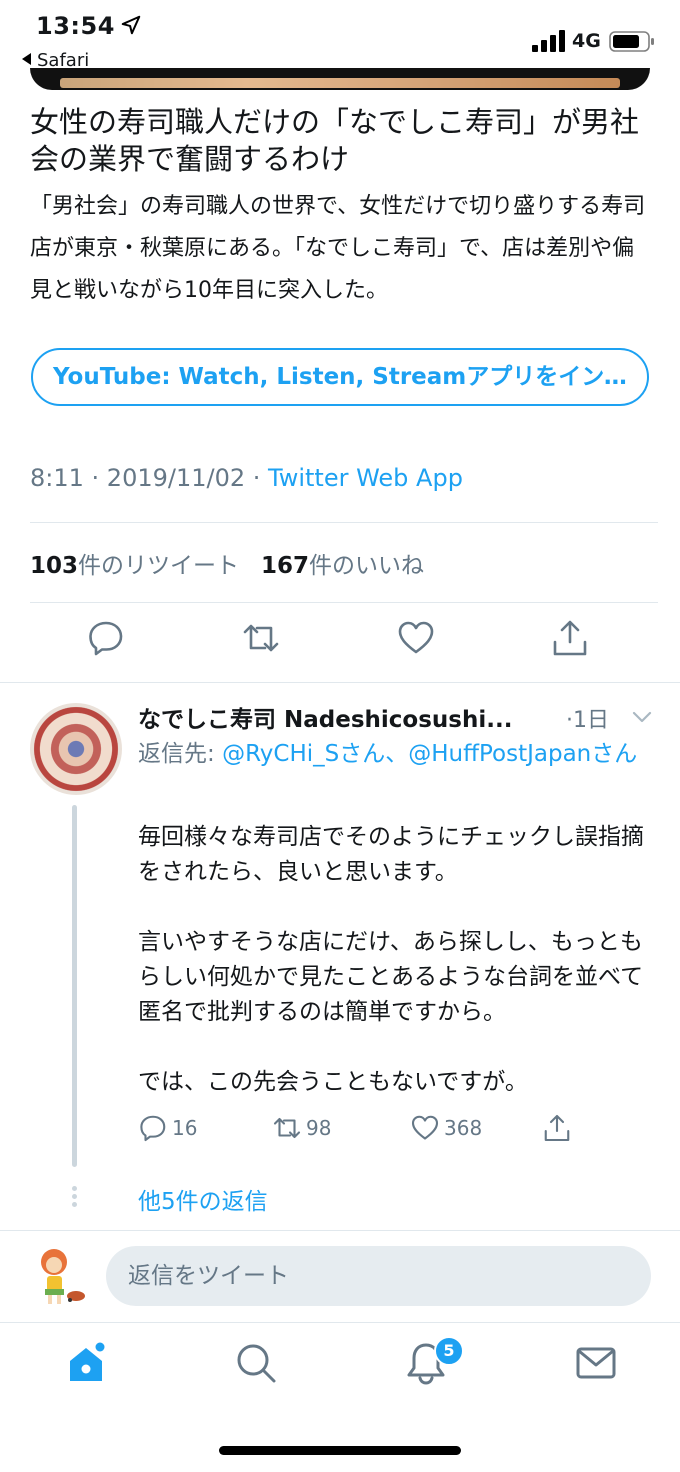 Image resolution: width=680 pixels, height=1472 pixels. What do you see at coordinates (366, 566) in the screenshot?
I see `like-label: 件のいいね` at bounding box center [366, 566].